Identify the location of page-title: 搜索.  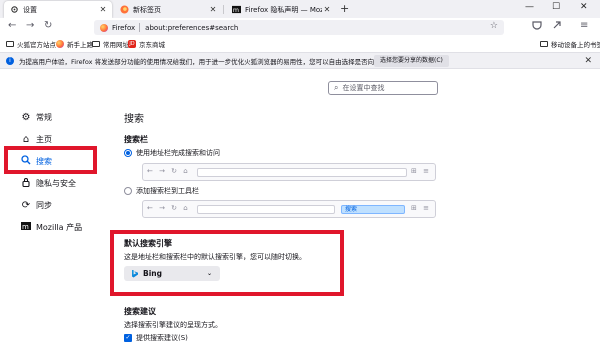
(134, 119).